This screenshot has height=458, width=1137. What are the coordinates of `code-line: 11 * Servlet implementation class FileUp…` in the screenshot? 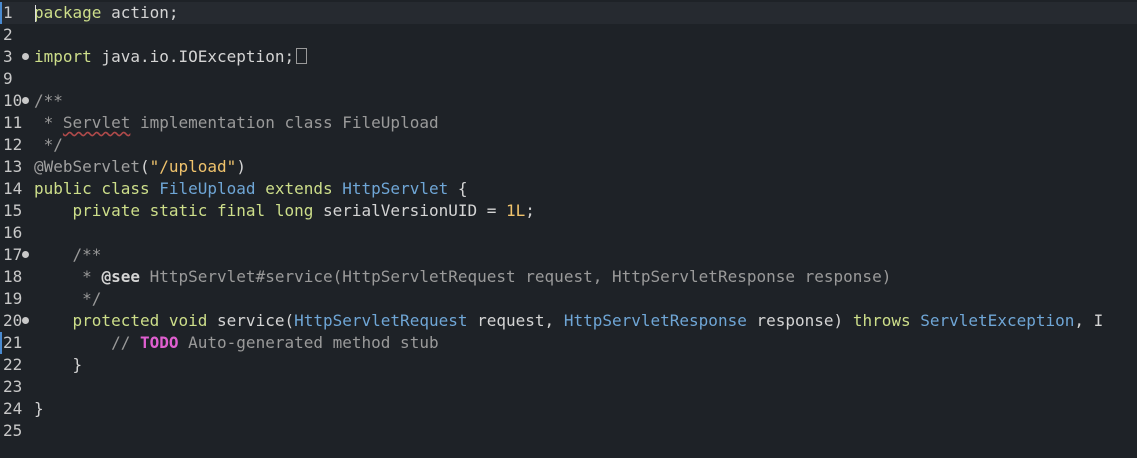 It's located at (568, 123).